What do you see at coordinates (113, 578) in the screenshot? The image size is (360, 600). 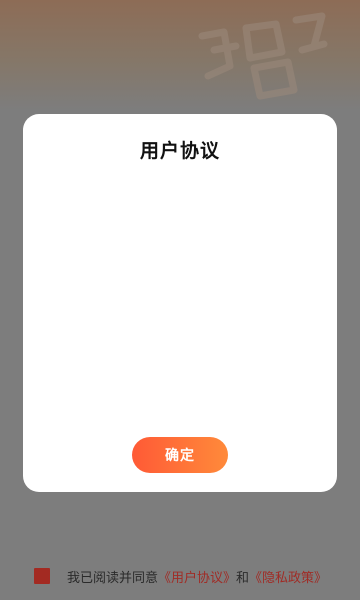 I see `agreement-prefix: 我已阅读并同意` at bounding box center [113, 578].